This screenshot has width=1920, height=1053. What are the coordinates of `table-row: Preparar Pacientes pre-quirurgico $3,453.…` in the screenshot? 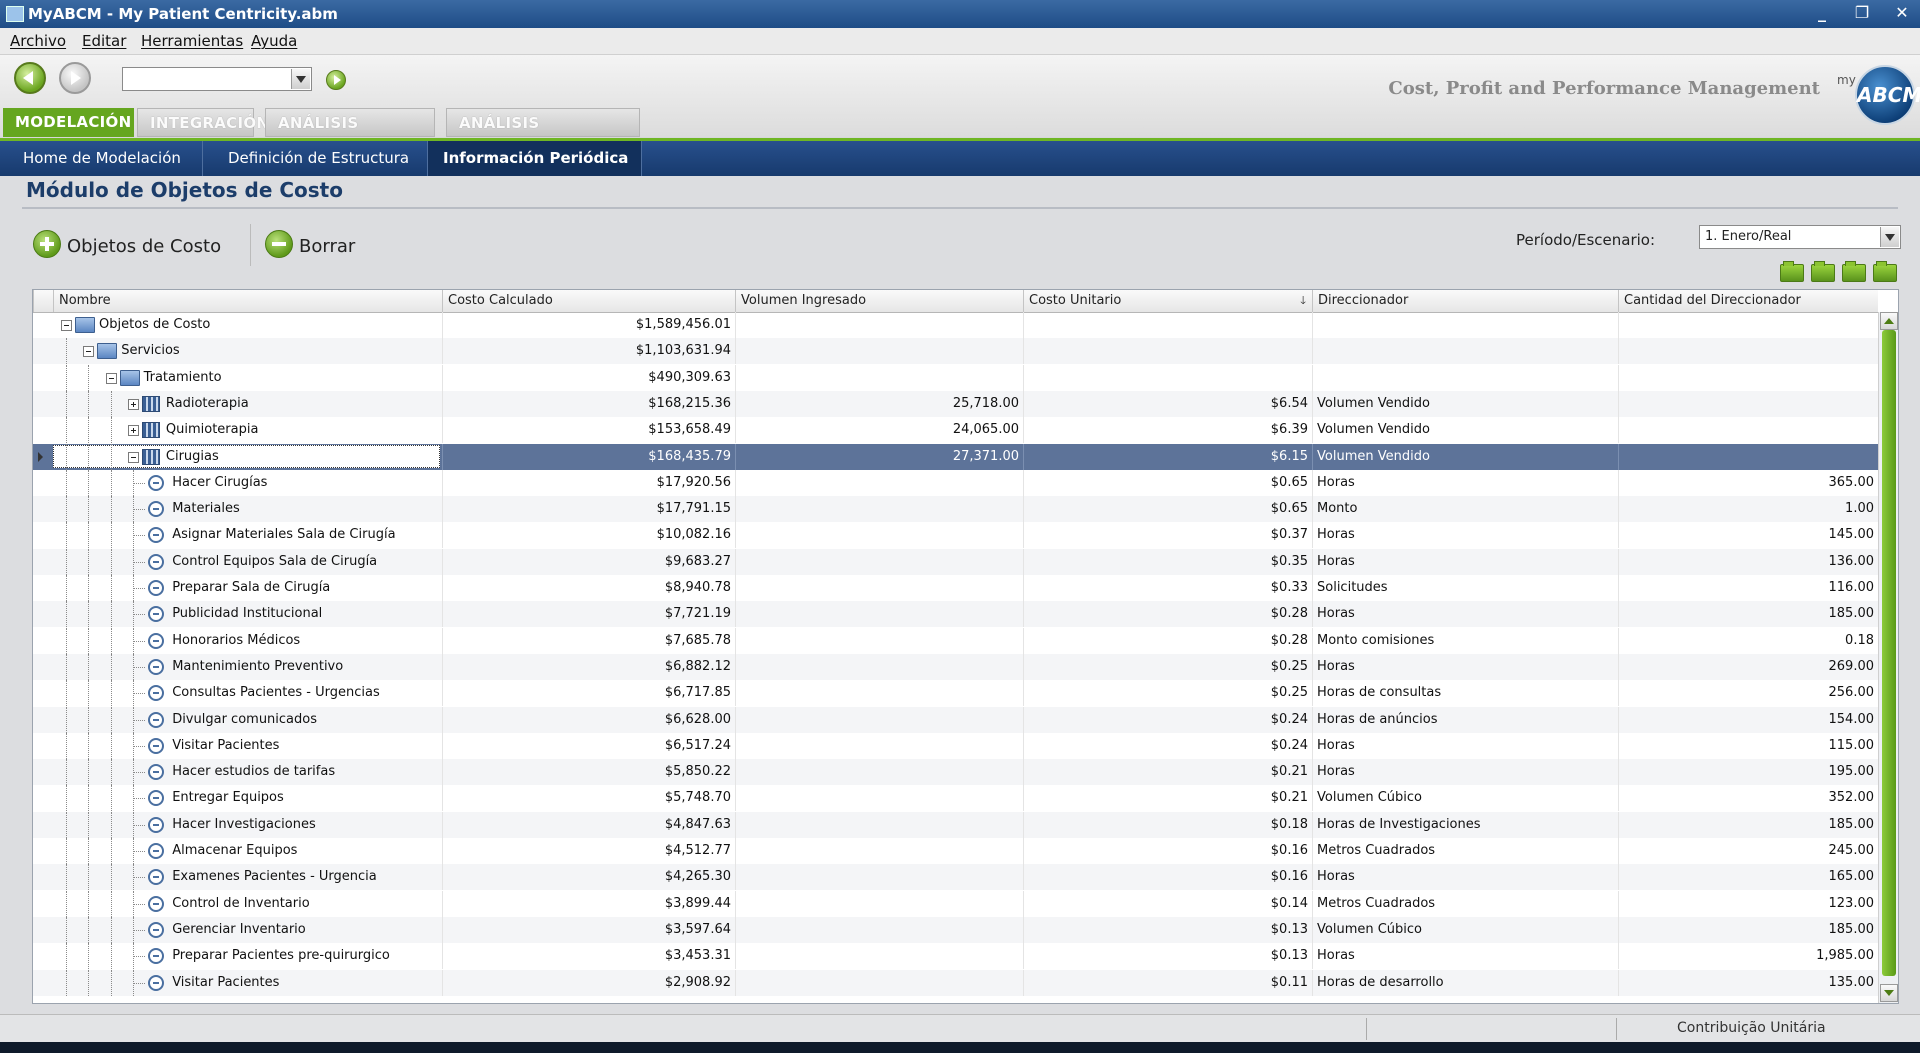 It's located at (955, 956).